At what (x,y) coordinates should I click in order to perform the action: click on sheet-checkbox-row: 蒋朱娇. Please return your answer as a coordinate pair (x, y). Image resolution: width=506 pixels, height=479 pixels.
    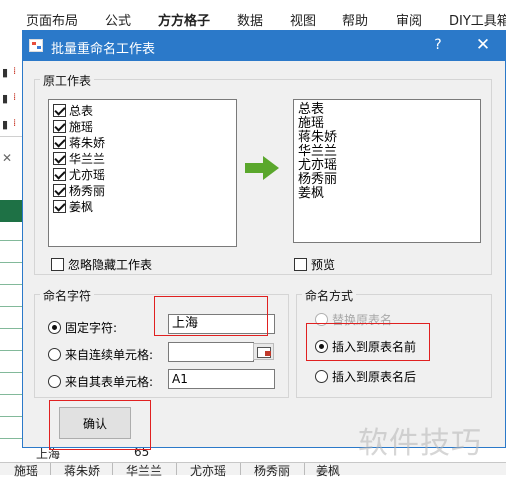
    Looking at the image, I should click on (79, 142).